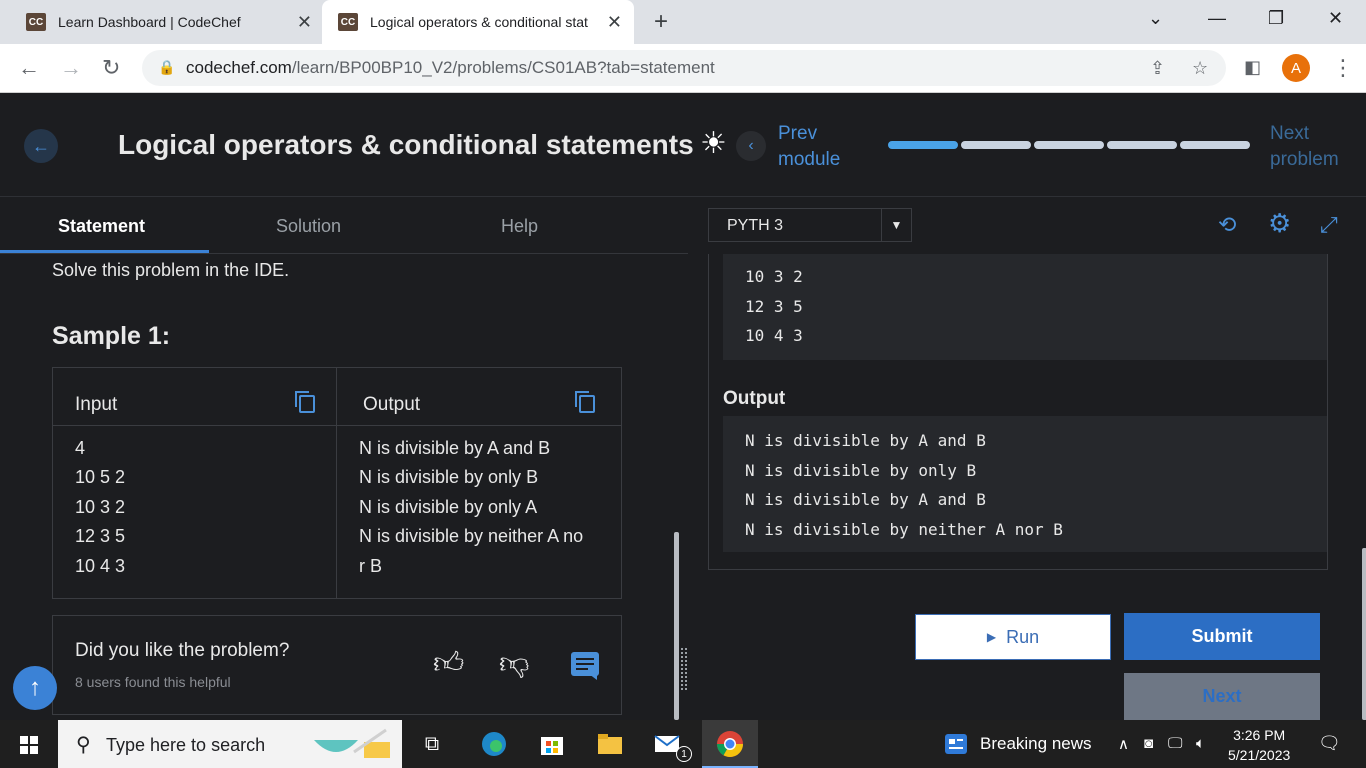 The width and height of the screenshot is (1366, 768). Describe the element at coordinates (1025, 307) in the screenshot. I see `input-preview-block: 10 3 2 12 3 5 10 4 3` at that location.